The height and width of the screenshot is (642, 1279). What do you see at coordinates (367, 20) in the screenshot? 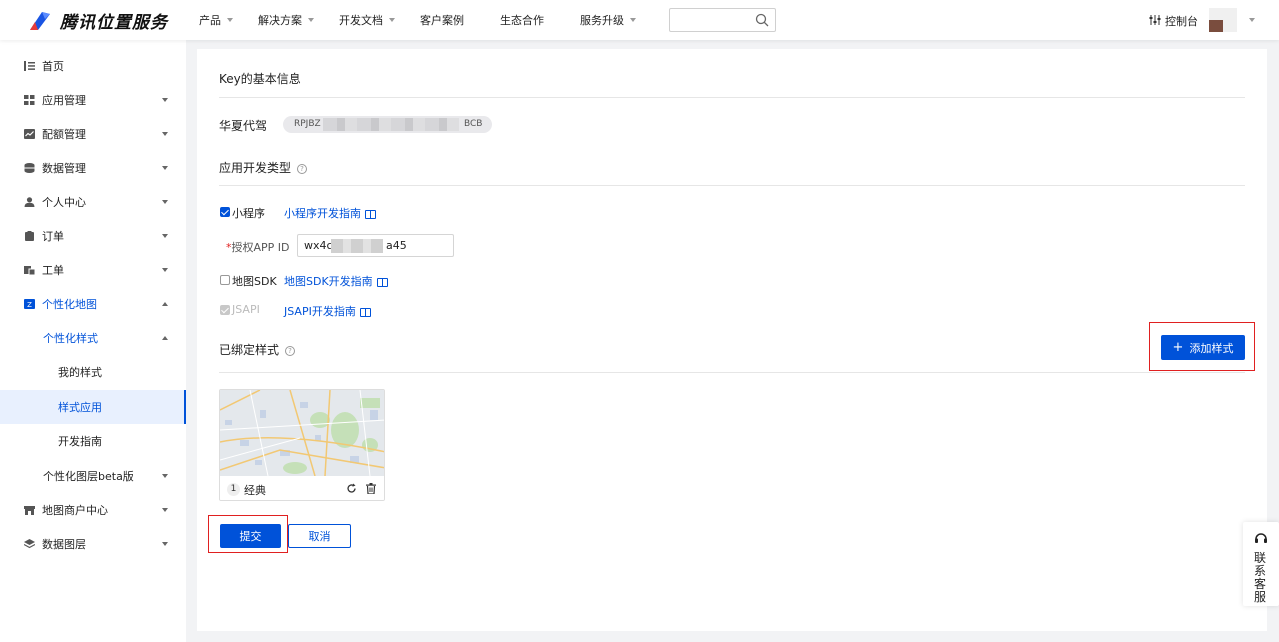
I see `nav-item-docs: 开发文档` at bounding box center [367, 20].